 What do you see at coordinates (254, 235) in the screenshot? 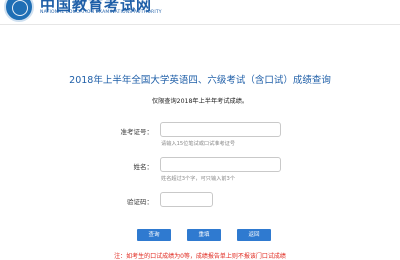
I see `back-button: 返回` at bounding box center [254, 235].